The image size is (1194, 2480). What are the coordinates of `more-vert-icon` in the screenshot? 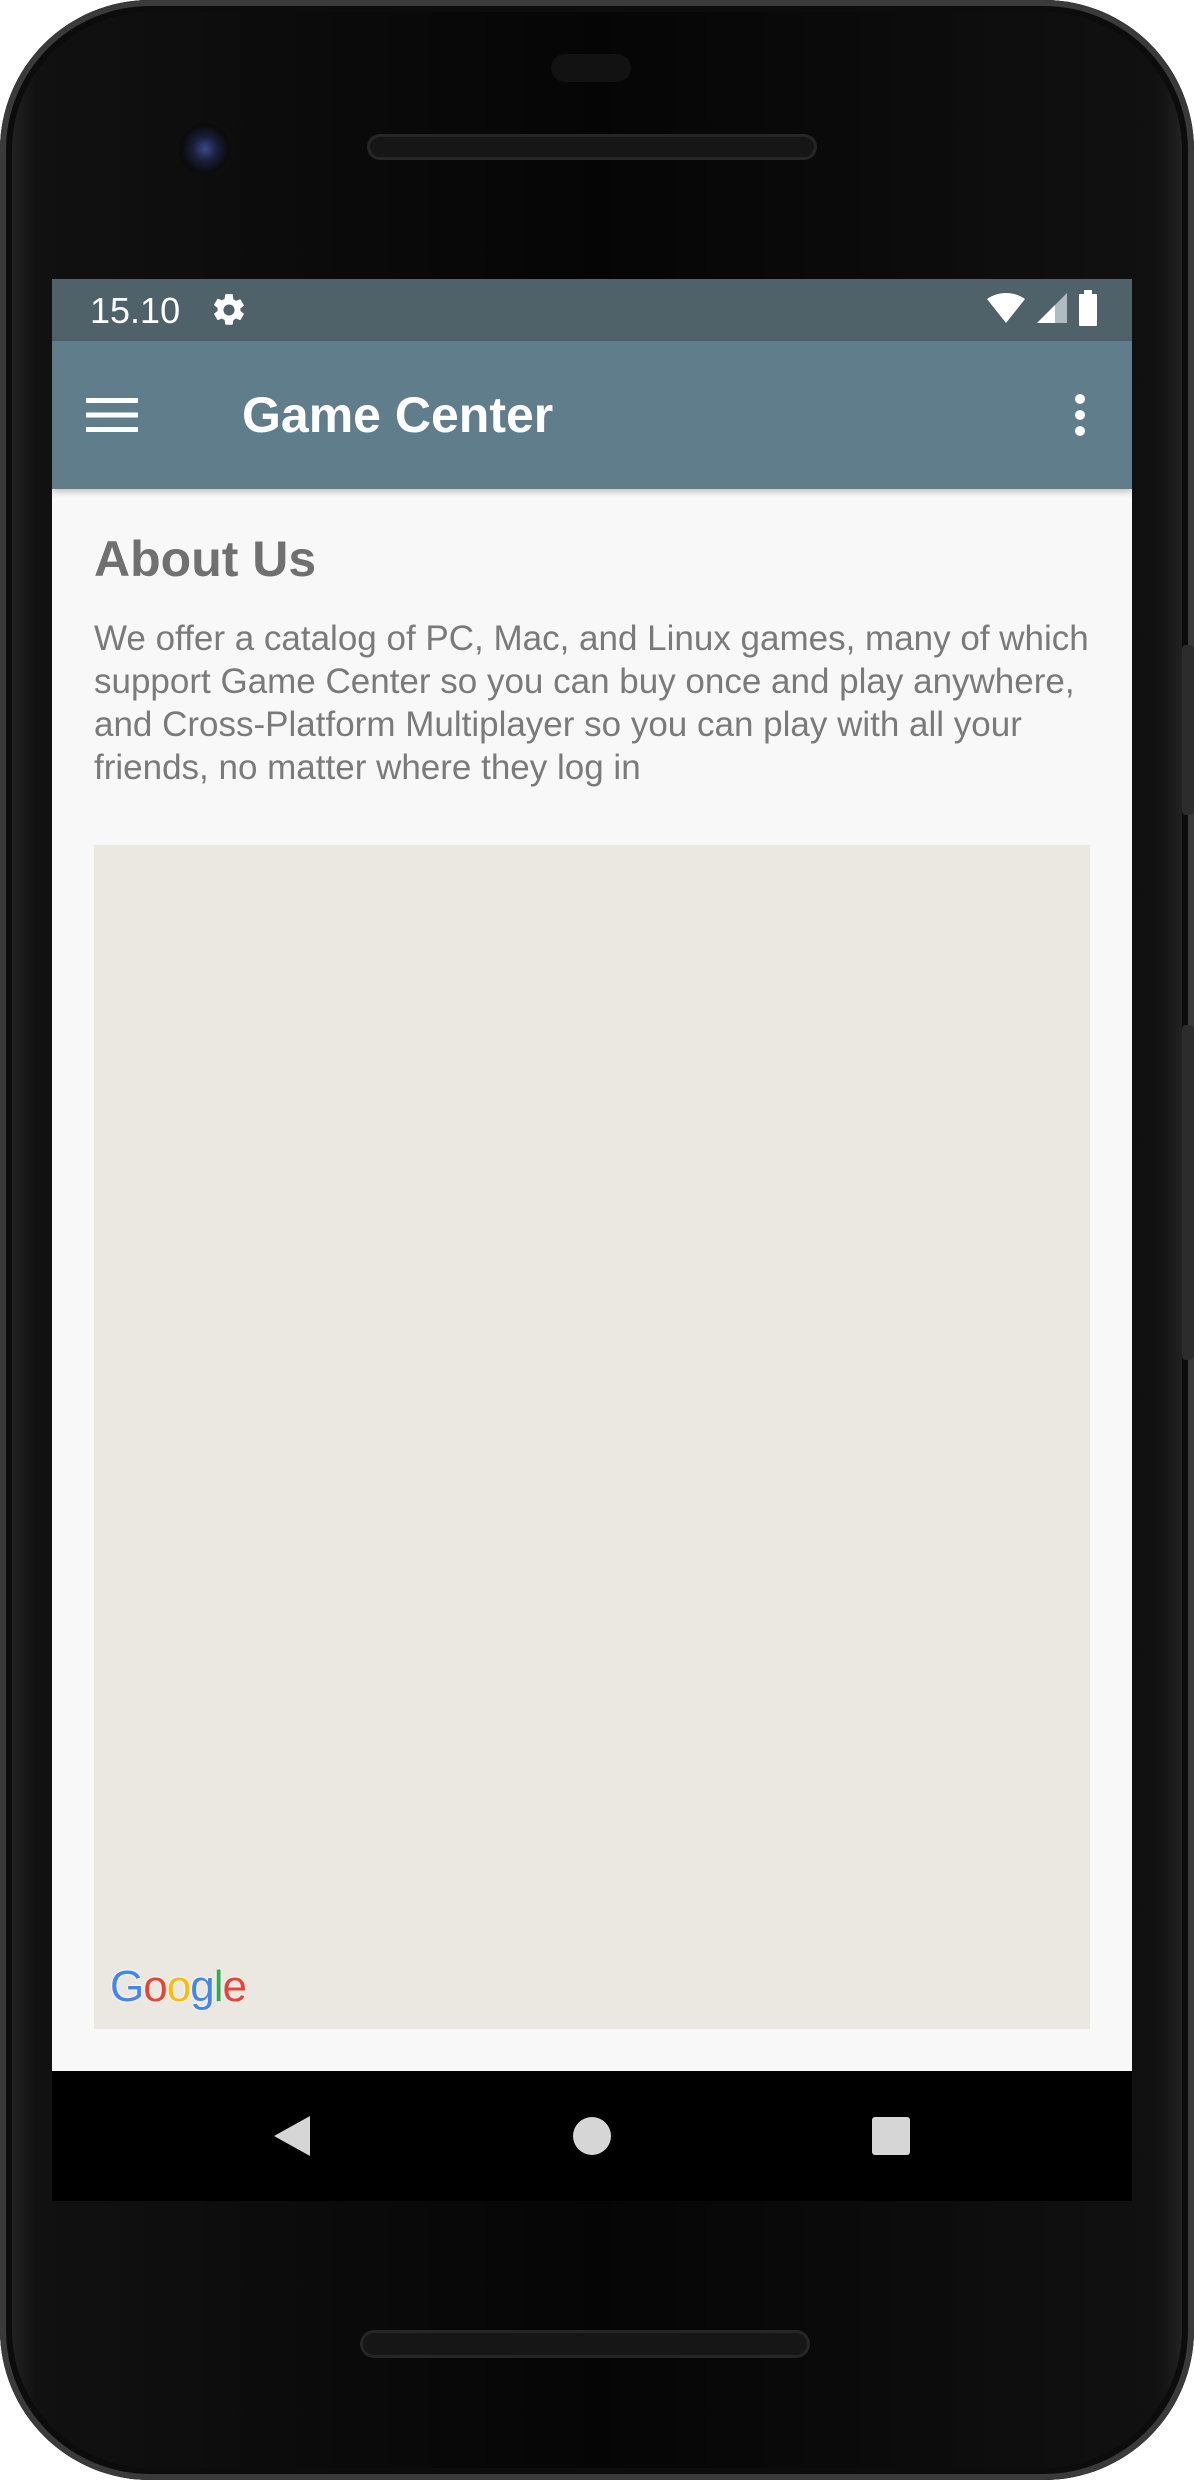 It's located at (1080, 415).